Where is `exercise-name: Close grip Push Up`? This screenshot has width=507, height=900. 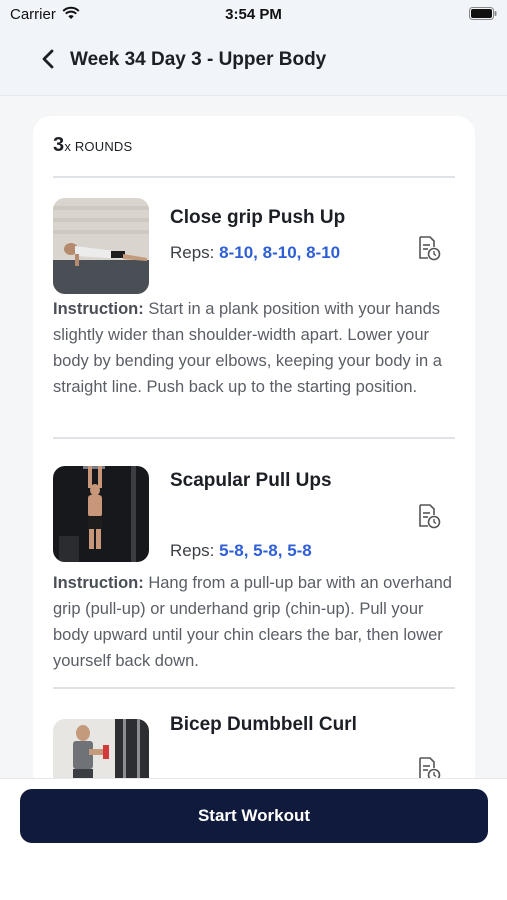 exercise-name: Close grip Push Up is located at coordinates (258, 217).